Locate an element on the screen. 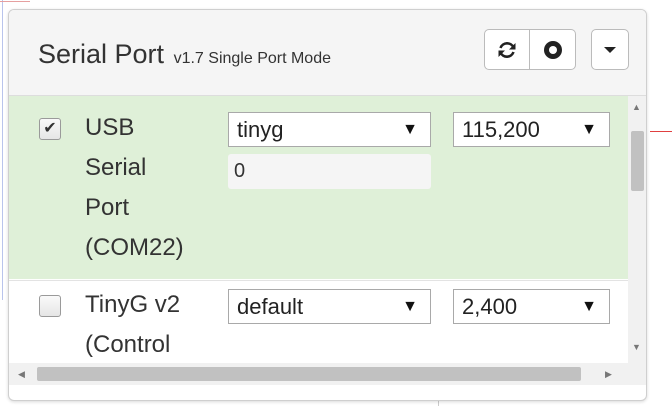 This screenshot has height=406, width=672. connect-toggle-button is located at coordinates (553, 49).